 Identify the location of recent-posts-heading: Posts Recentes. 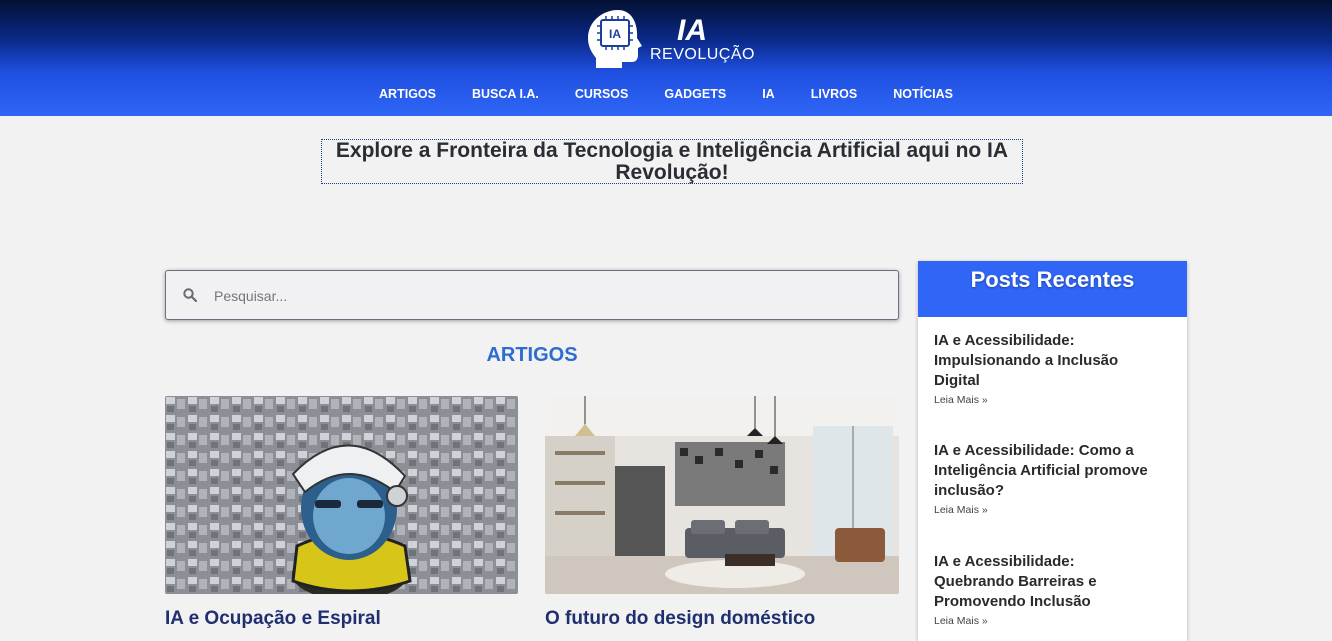
(1052, 289).